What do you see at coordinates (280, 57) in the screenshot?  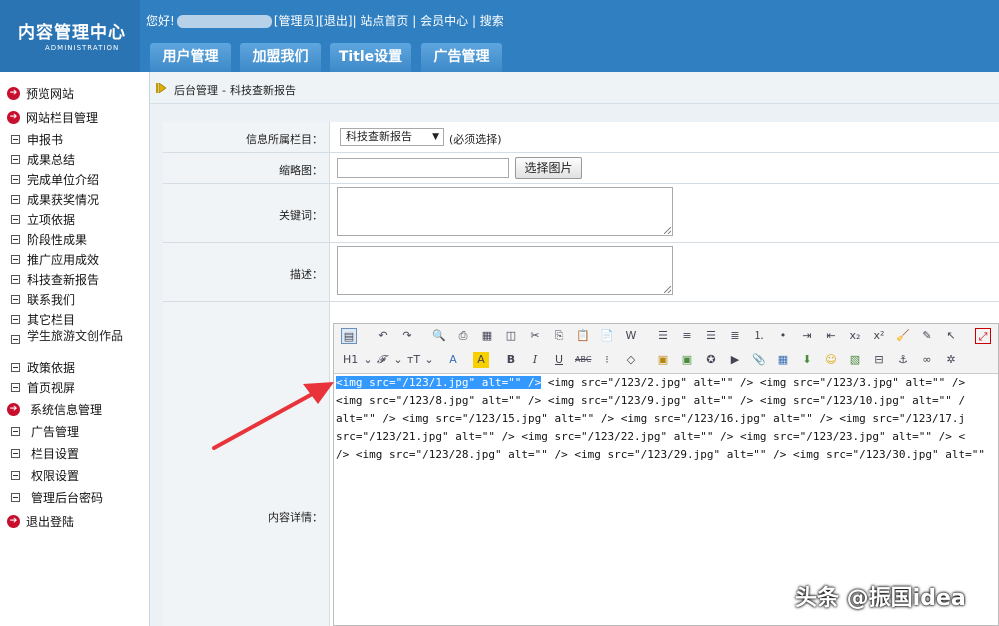 I see `tab-join-us: 加盟我们` at bounding box center [280, 57].